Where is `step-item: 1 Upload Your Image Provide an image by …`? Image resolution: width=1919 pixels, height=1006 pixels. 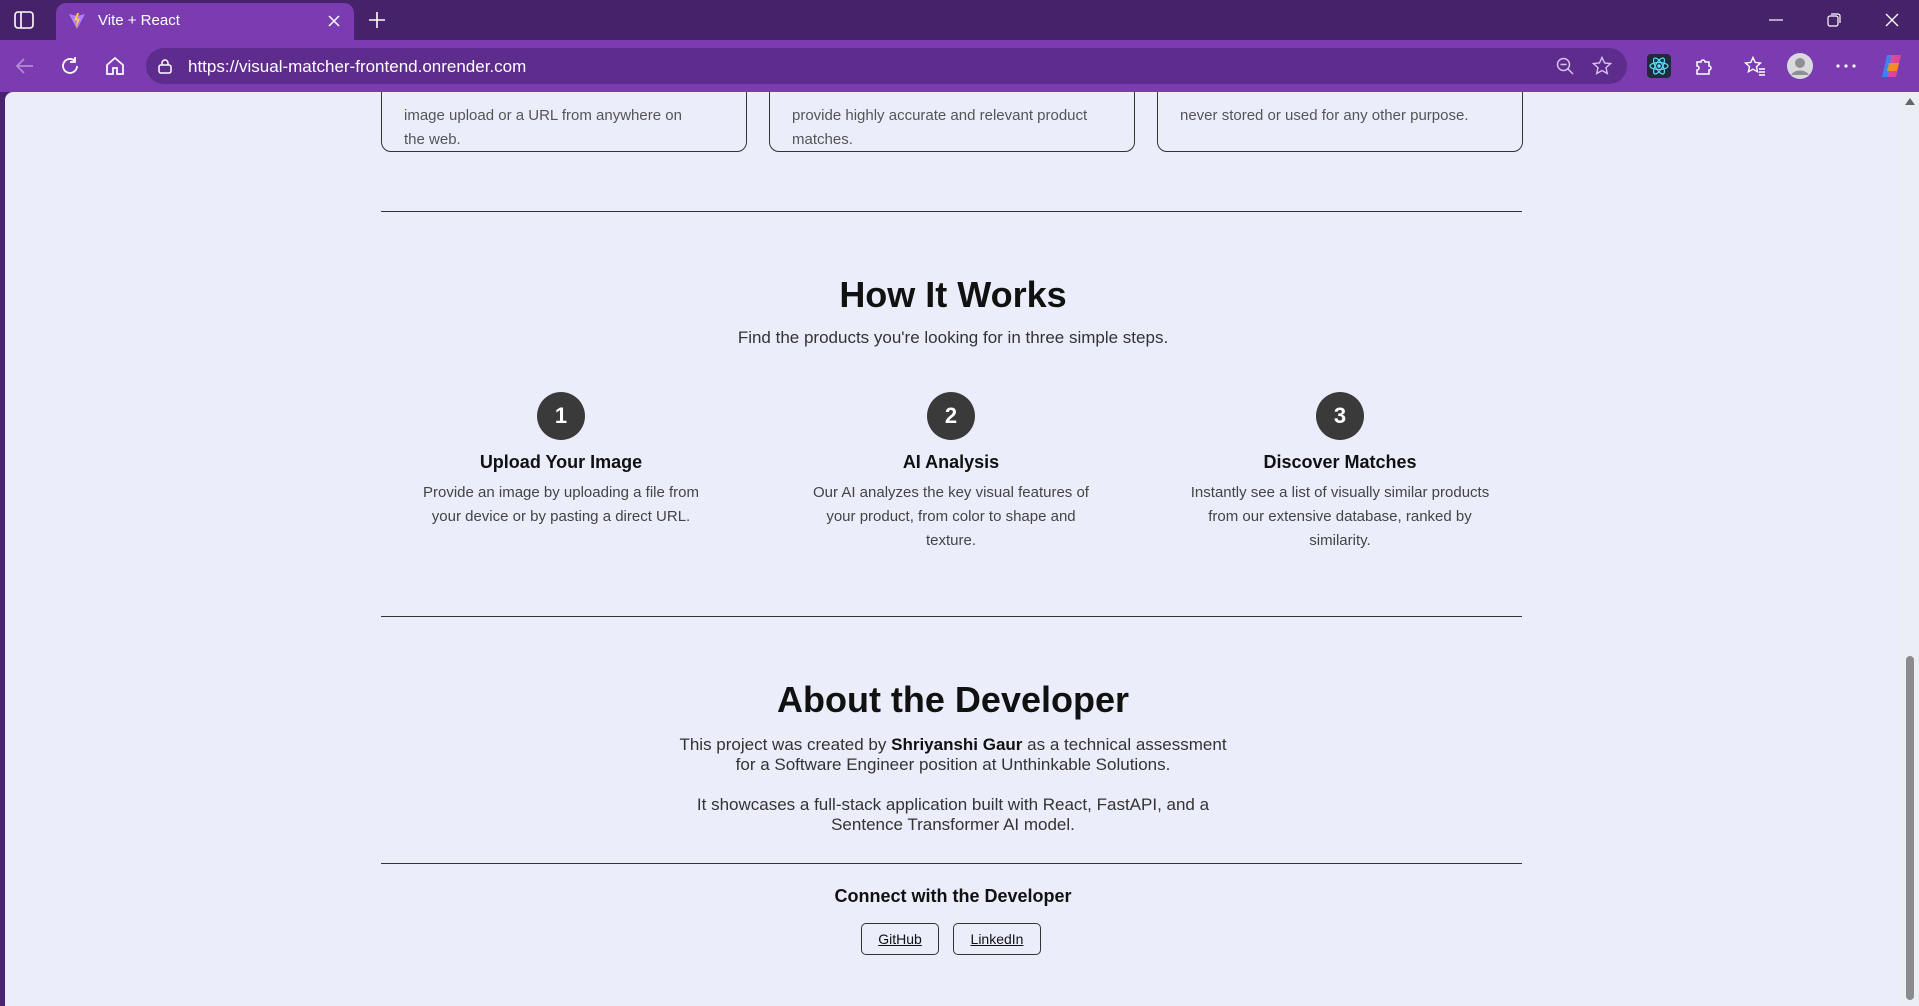 step-item: 1 Upload Your Image Provide an image by … is located at coordinates (561, 460).